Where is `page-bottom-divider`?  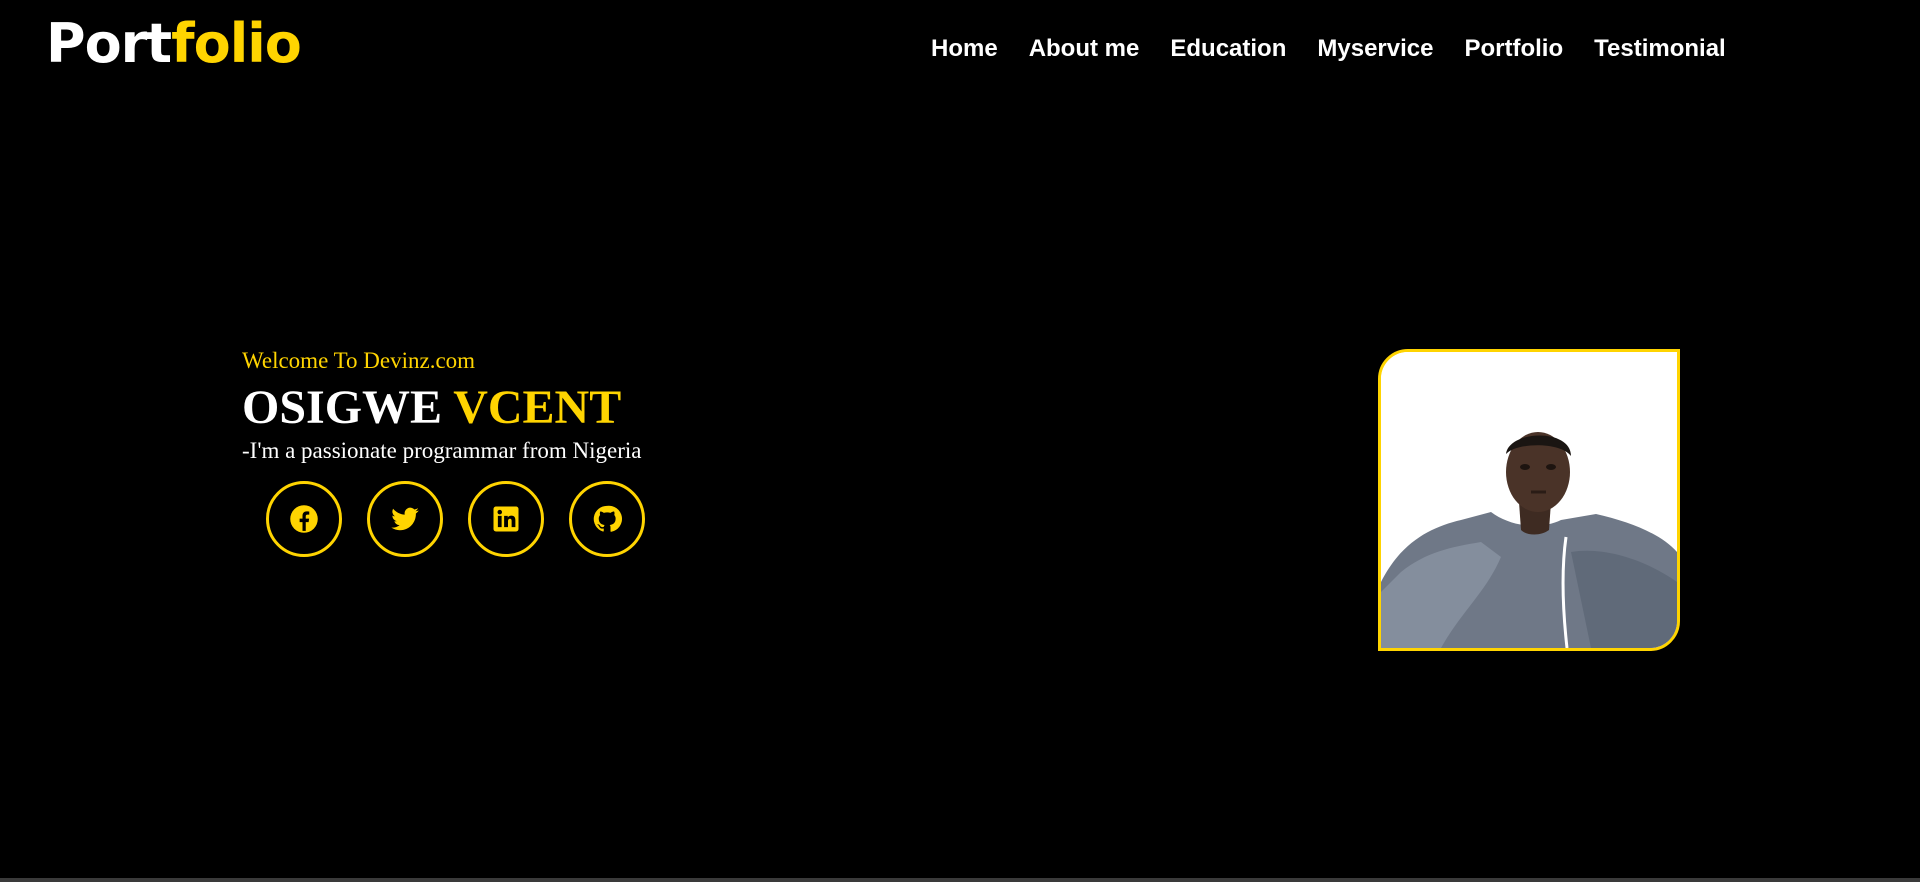
page-bottom-divider is located at coordinates (960, 880).